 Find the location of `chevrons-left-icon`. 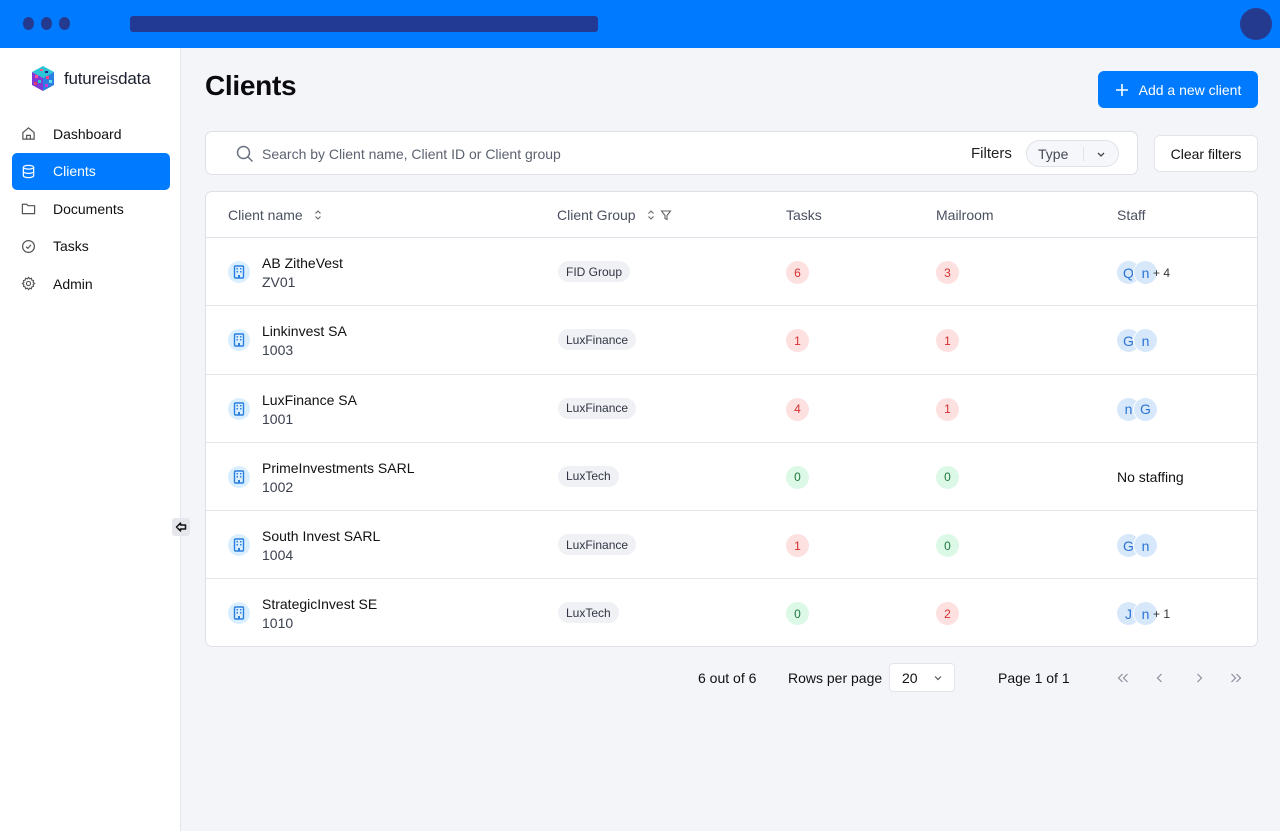

chevrons-left-icon is located at coordinates (1122, 678).